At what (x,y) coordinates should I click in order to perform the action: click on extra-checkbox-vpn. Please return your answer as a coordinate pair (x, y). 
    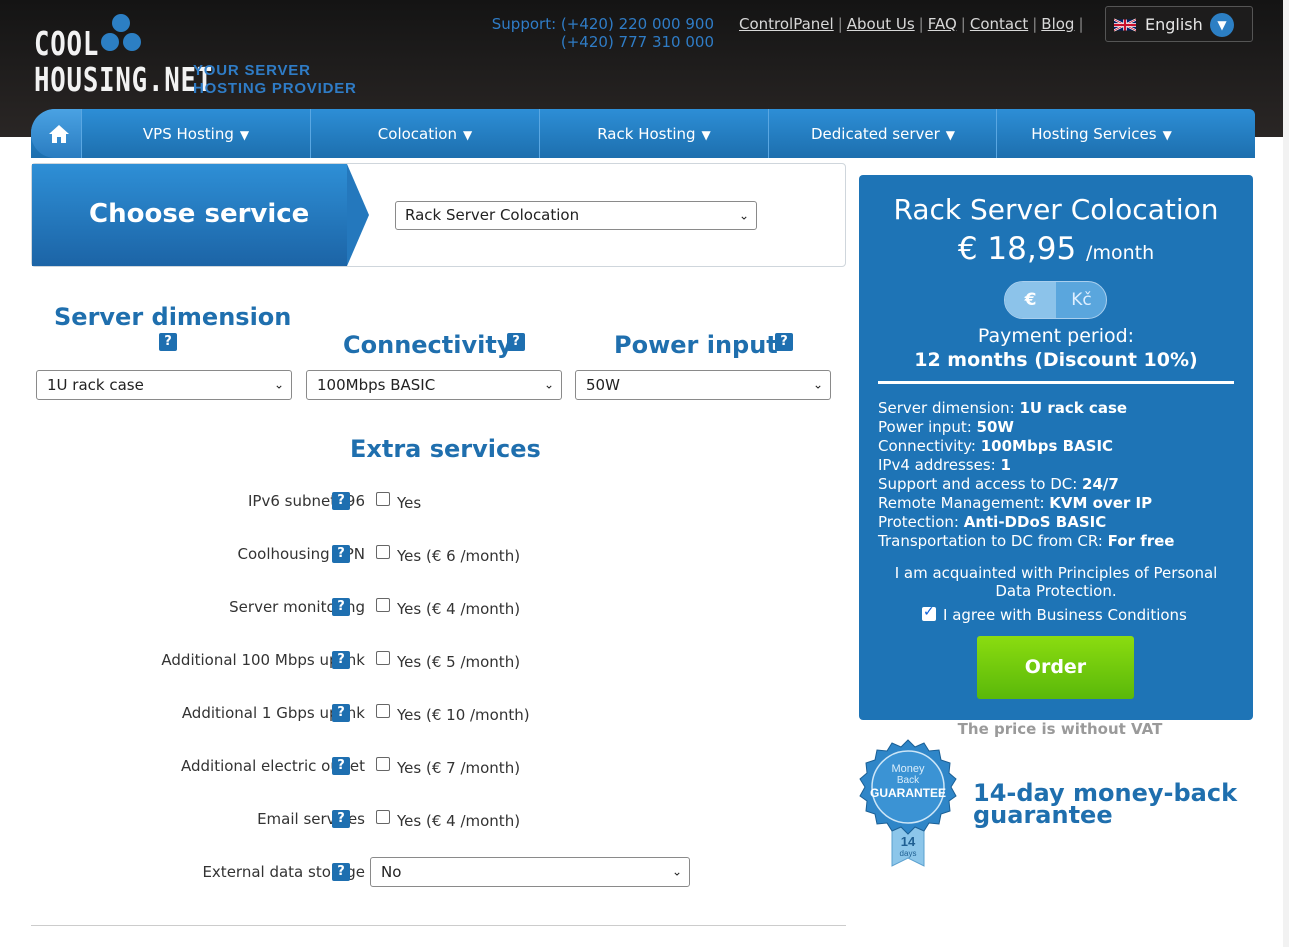
    Looking at the image, I should click on (383, 552).